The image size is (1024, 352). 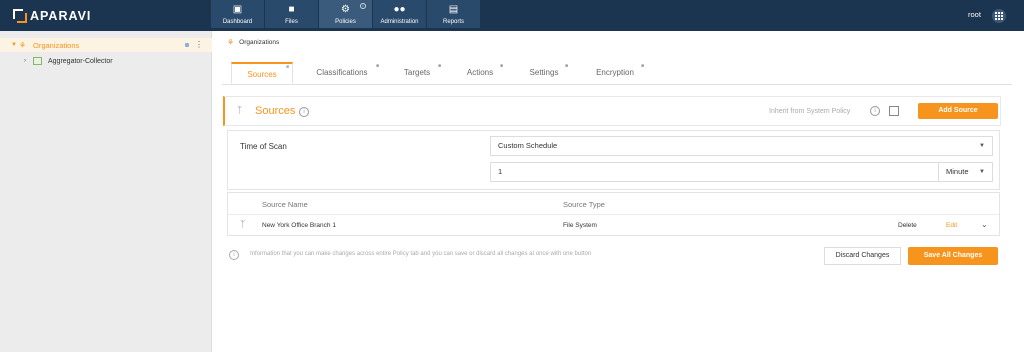 I want to click on tab-targets: Targets ■, so click(x=419, y=73).